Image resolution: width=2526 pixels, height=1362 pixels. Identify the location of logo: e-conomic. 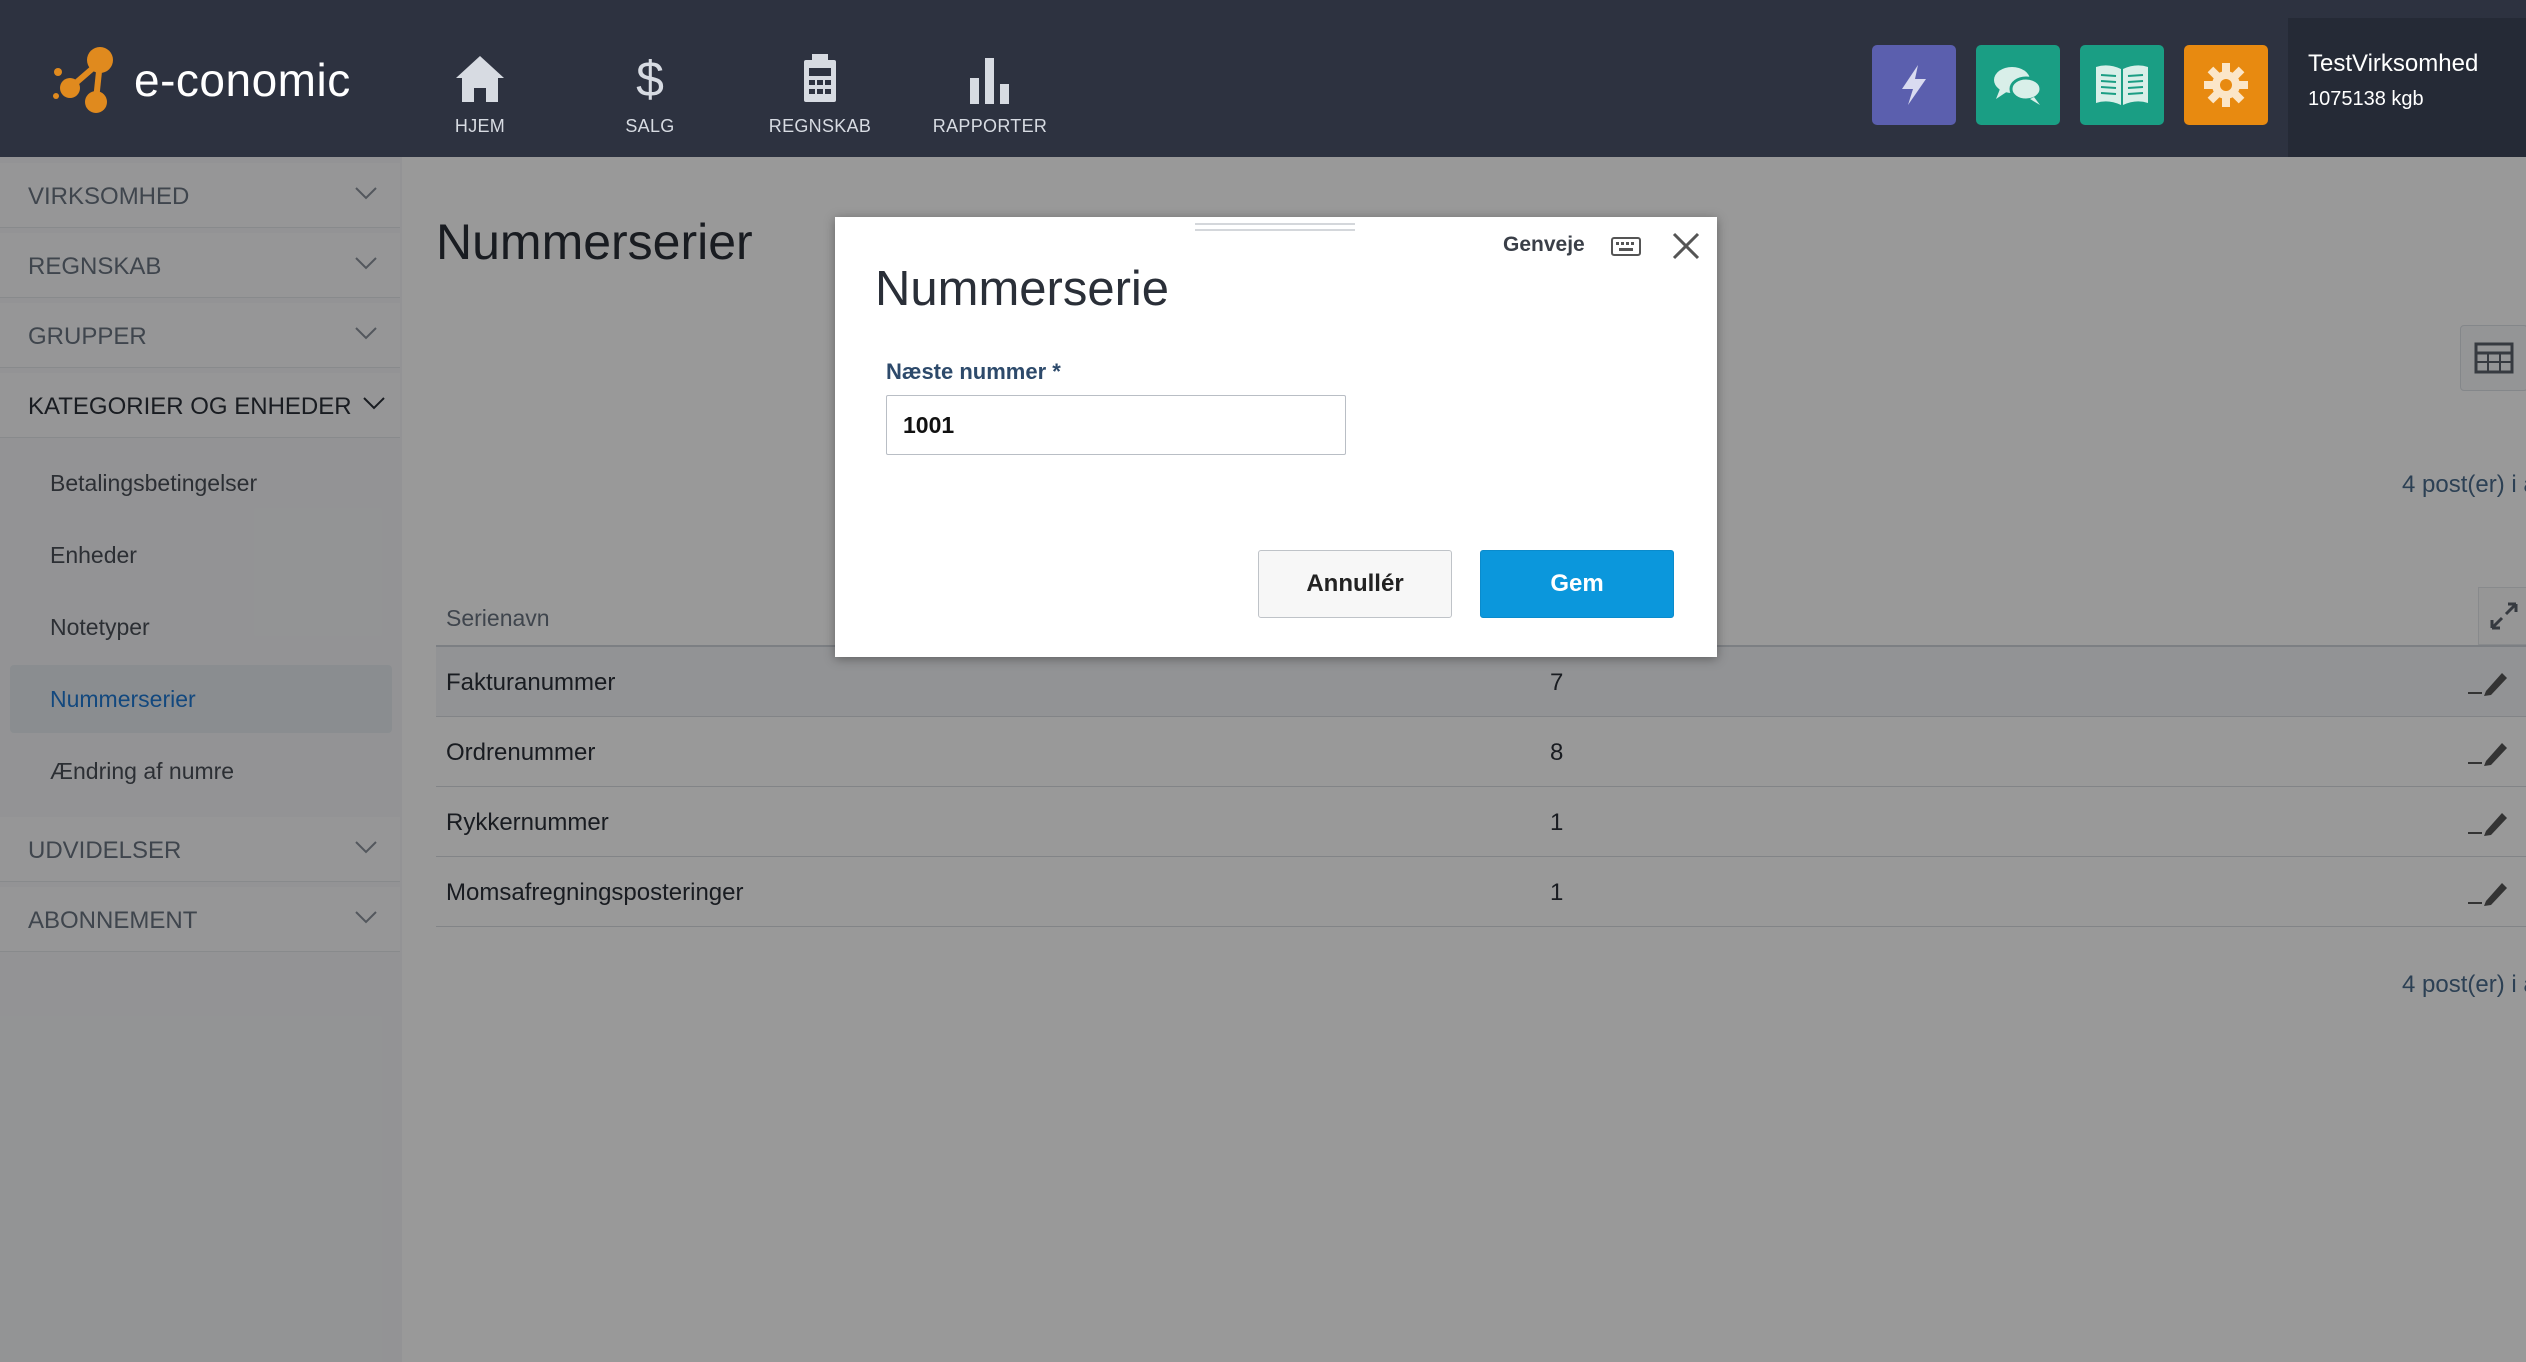
(201, 80).